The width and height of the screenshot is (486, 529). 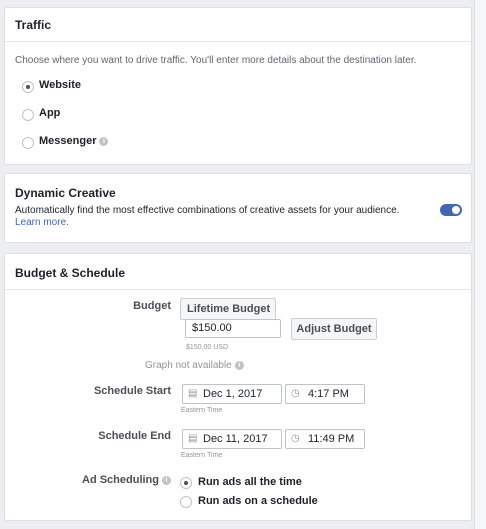 I want to click on budget-amount-input: $150.00, so click(x=233, y=328).